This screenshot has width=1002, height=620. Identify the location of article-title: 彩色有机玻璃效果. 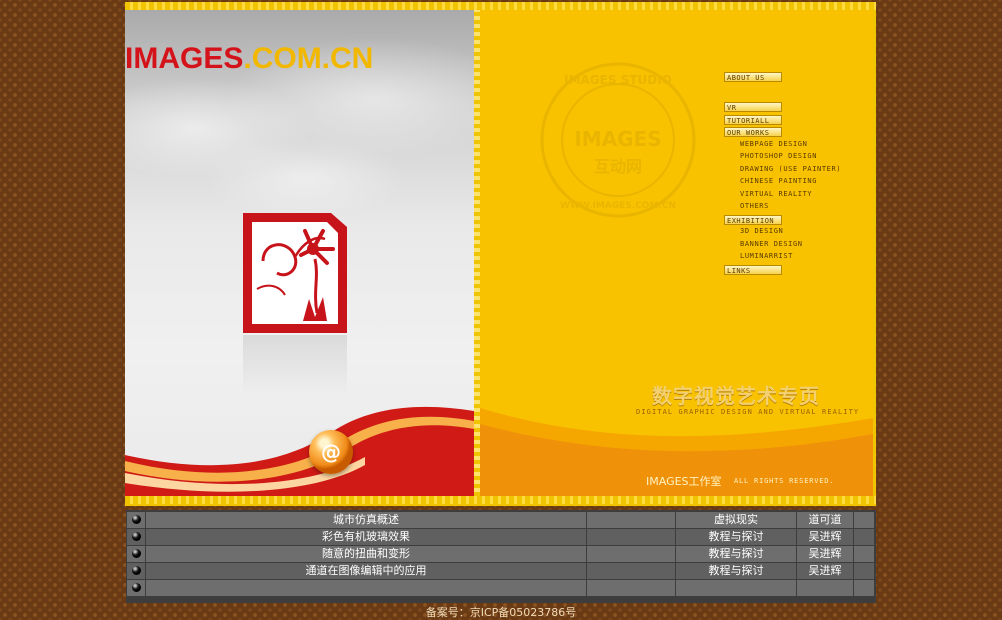
(366, 537).